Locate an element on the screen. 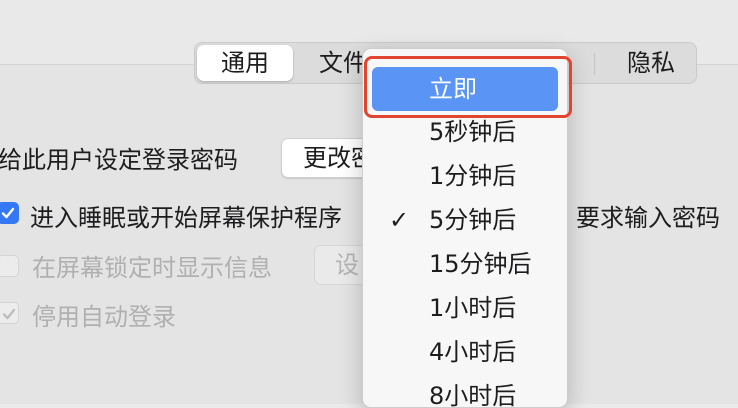 The height and width of the screenshot is (408, 738). menu-item-label: 5分钟后 is located at coordinates (473, 220).